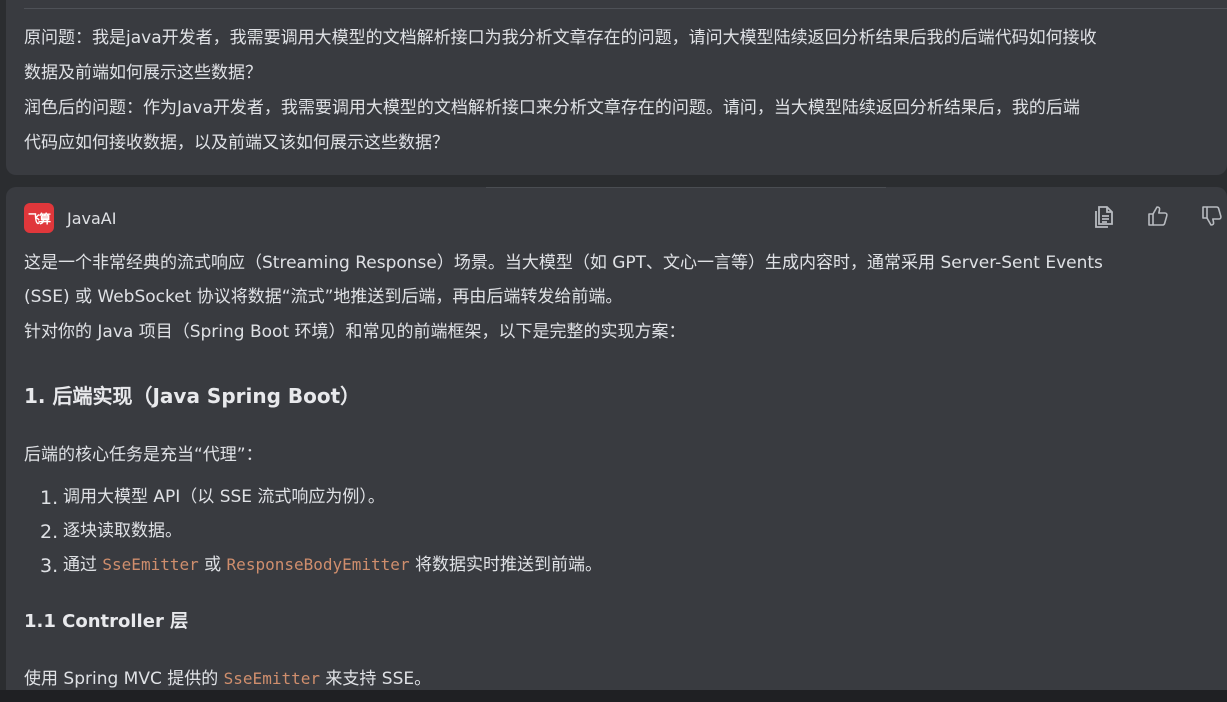  Describe the element at coordinates (49, 566) in the screenshot. I see `list-number: 3.` at that location.